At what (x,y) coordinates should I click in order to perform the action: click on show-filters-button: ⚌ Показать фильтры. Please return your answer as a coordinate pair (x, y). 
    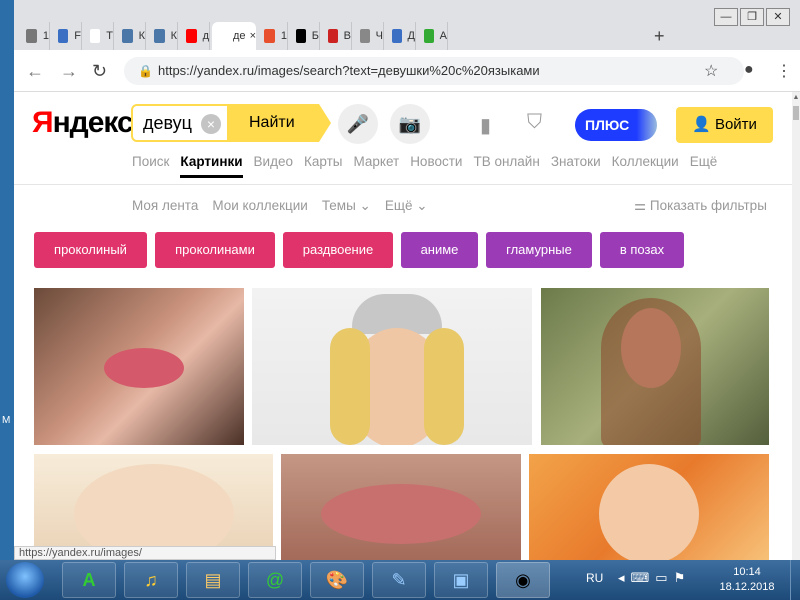
    Looking at the image, I should click on (700, 206).